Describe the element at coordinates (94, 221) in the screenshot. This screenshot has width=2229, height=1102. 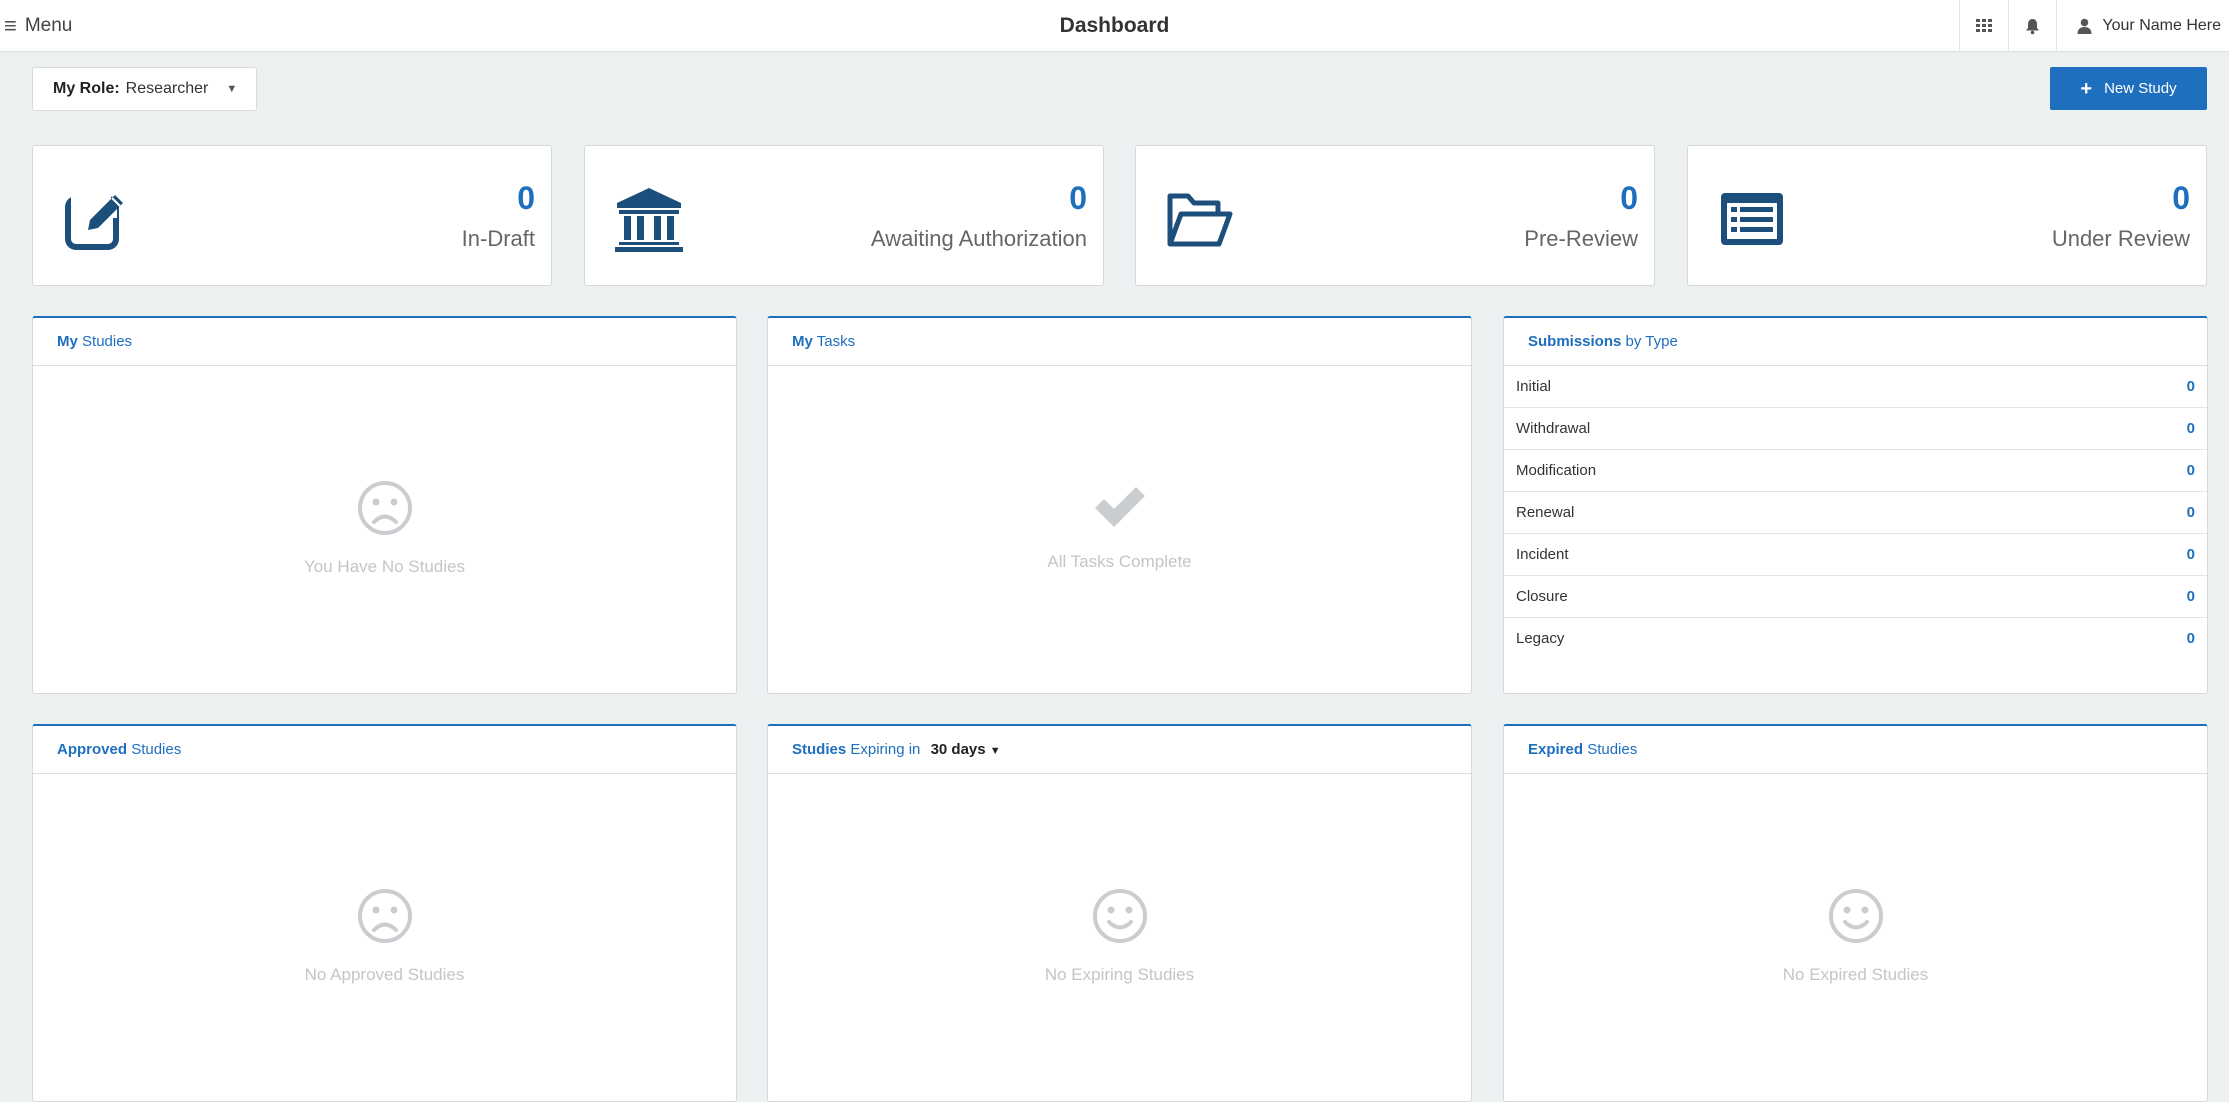
I see `edit-icon` at that location.